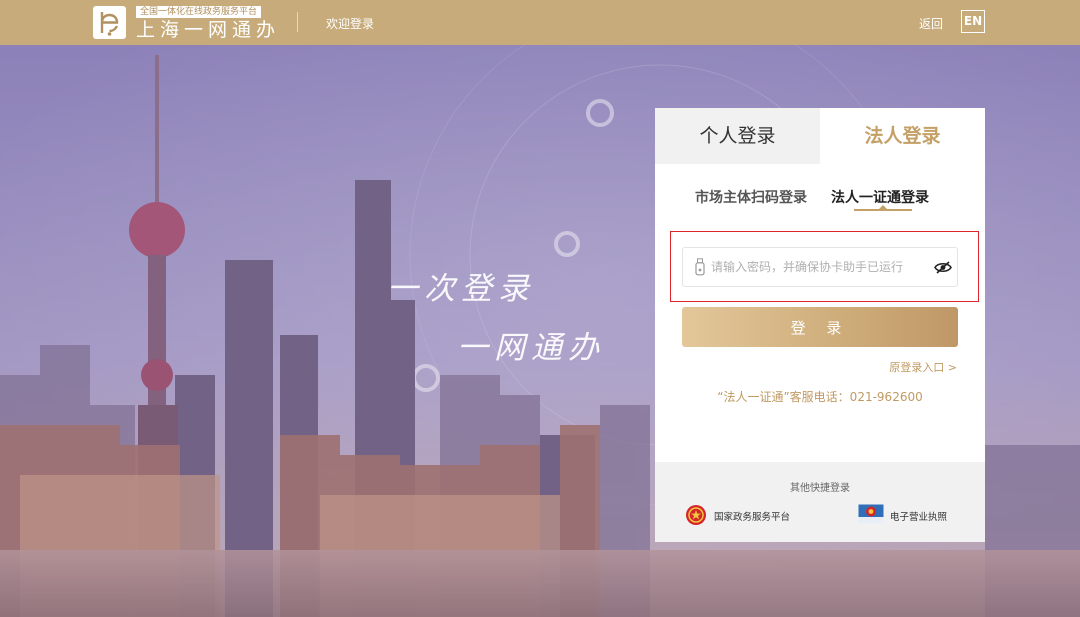  I want to click on login-button: 登 录, so click(820, 327).